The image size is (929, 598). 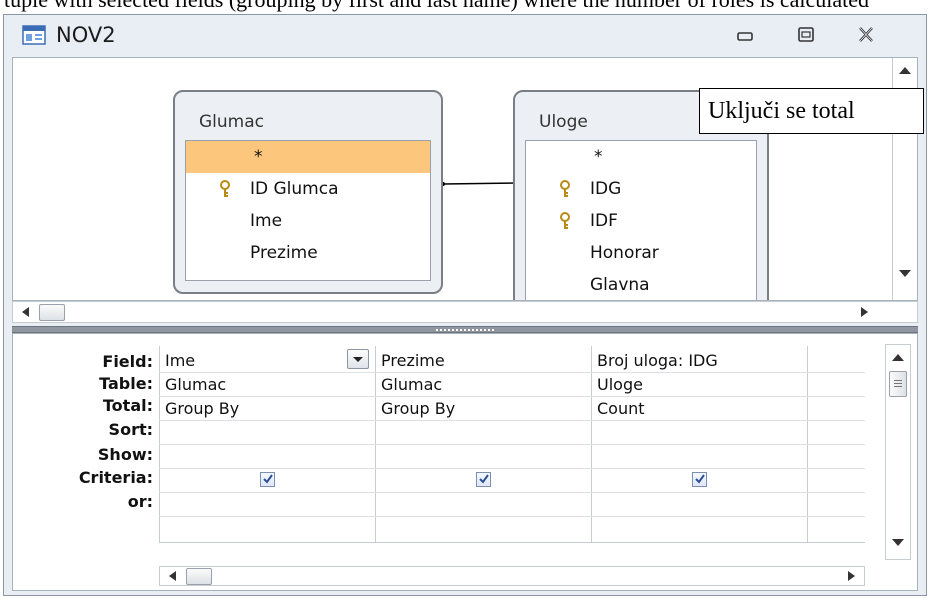 I want to click on field-row-honorar: Honorar, so click(x=641, y=253).